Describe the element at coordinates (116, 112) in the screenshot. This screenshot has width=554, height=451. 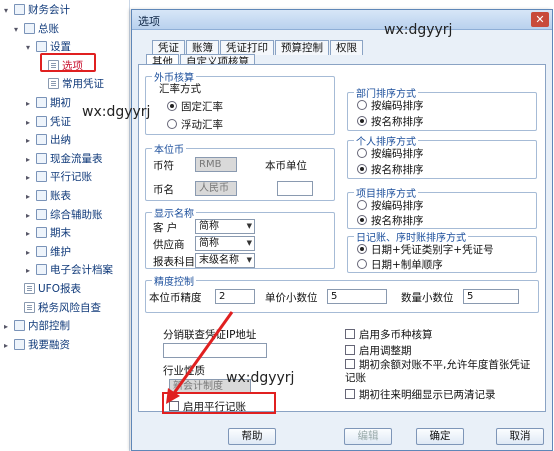
I see `watermark-middle: wx:dgyyrj` at that location.